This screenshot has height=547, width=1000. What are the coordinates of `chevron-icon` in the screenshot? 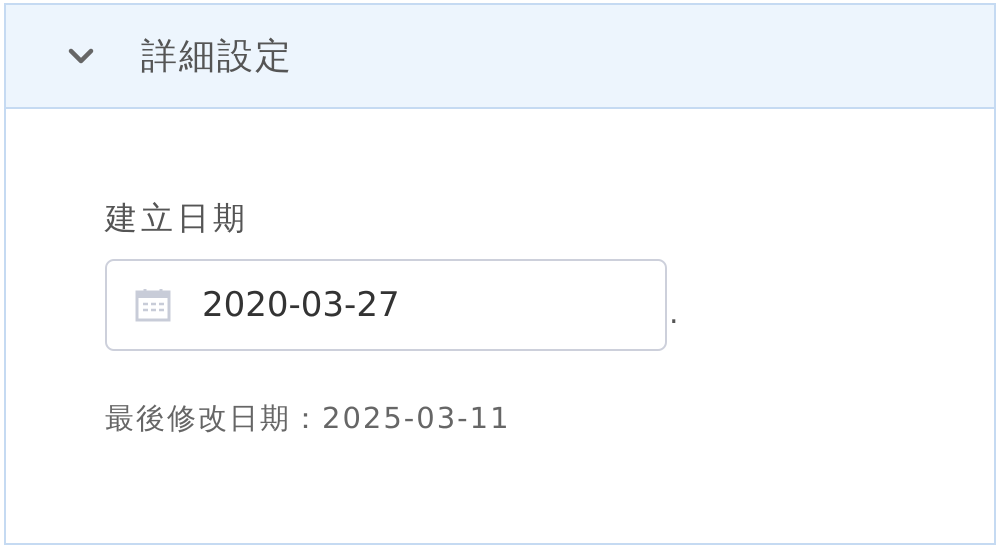 It's located at (81, 56).